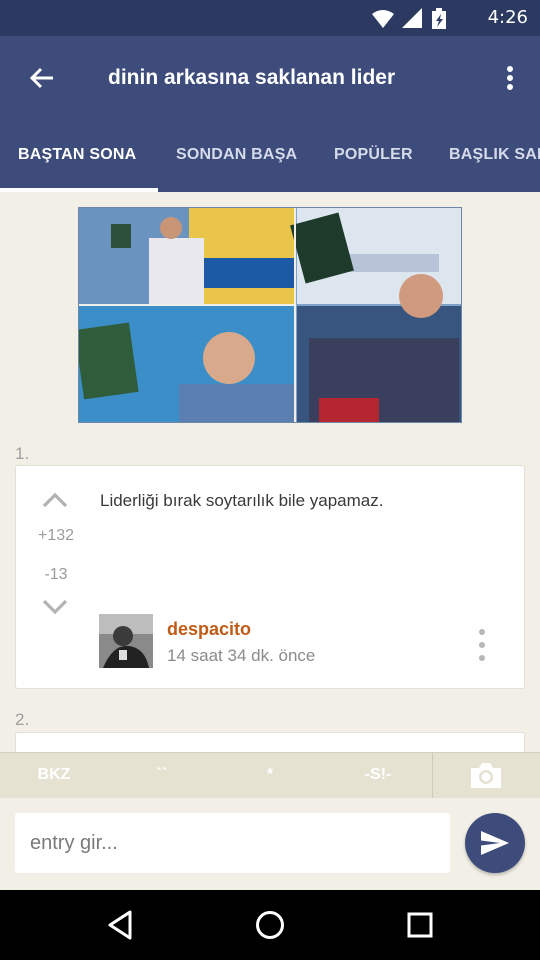  What do you see at coordinates (22, 719) in the screenshot?
I see `entry-index: 2.` at bounding box center [22, 719].